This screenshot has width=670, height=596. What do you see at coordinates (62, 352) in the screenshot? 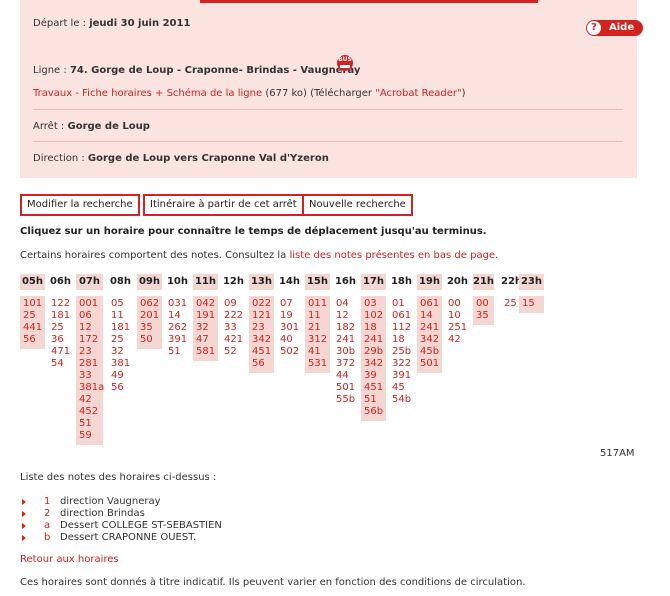
I see `departure-time-link: 471` at bounding box center [62, 352].